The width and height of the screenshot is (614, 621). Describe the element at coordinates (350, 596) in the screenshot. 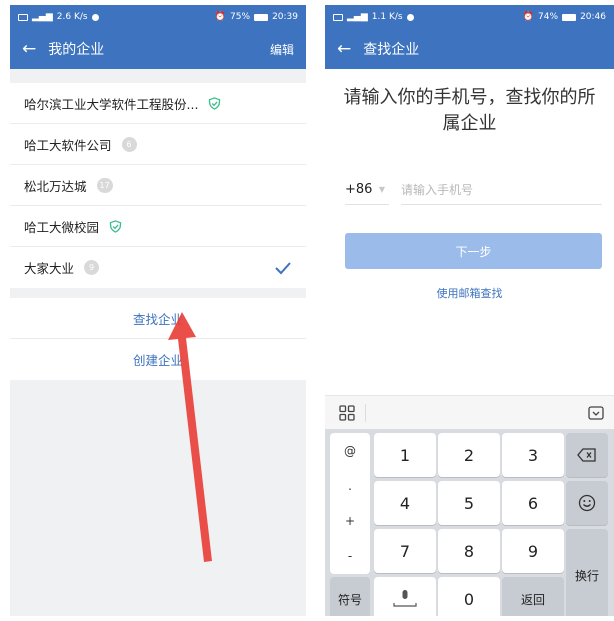

I see `symbols-key: 符号` at that location.